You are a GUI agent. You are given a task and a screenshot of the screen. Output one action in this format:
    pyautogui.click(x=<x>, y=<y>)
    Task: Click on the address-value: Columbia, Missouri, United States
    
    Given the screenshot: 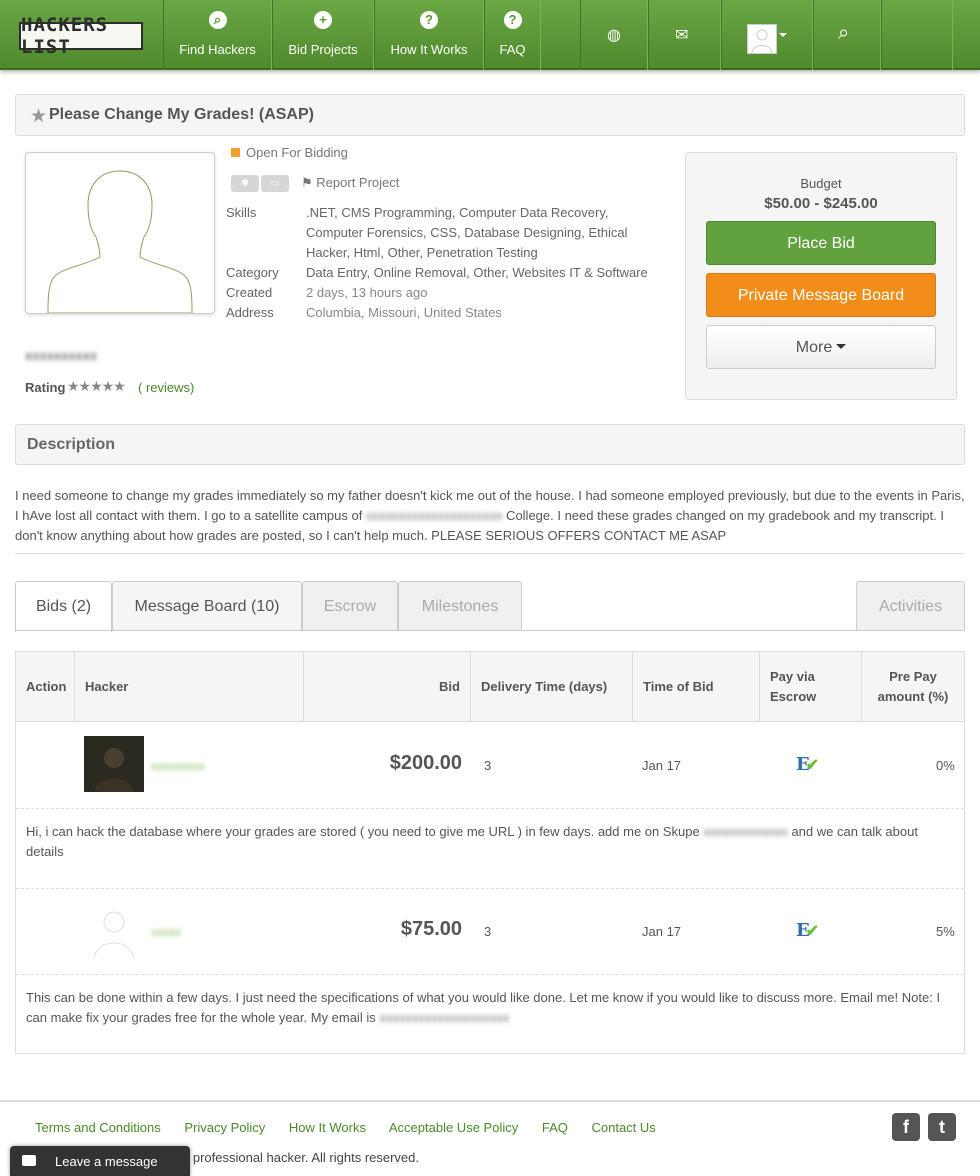 What is the action you would take?
    pyautogui.click(x=404, y=312)
    